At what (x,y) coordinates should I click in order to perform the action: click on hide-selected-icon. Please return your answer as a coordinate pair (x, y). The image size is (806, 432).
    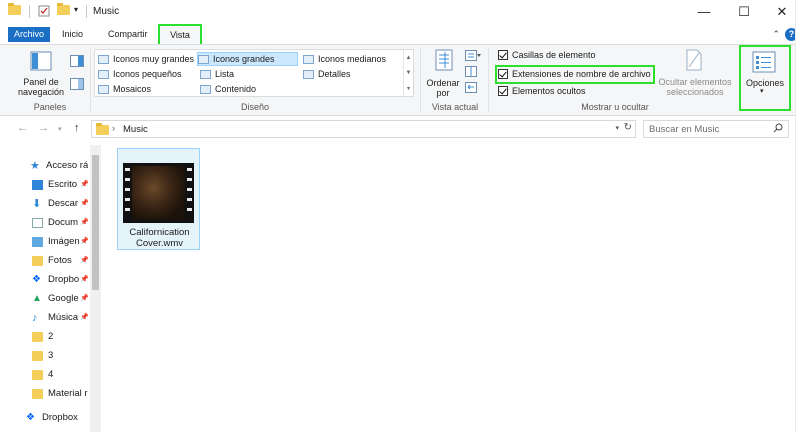
    Looking at the image, I should click on (694, 61).